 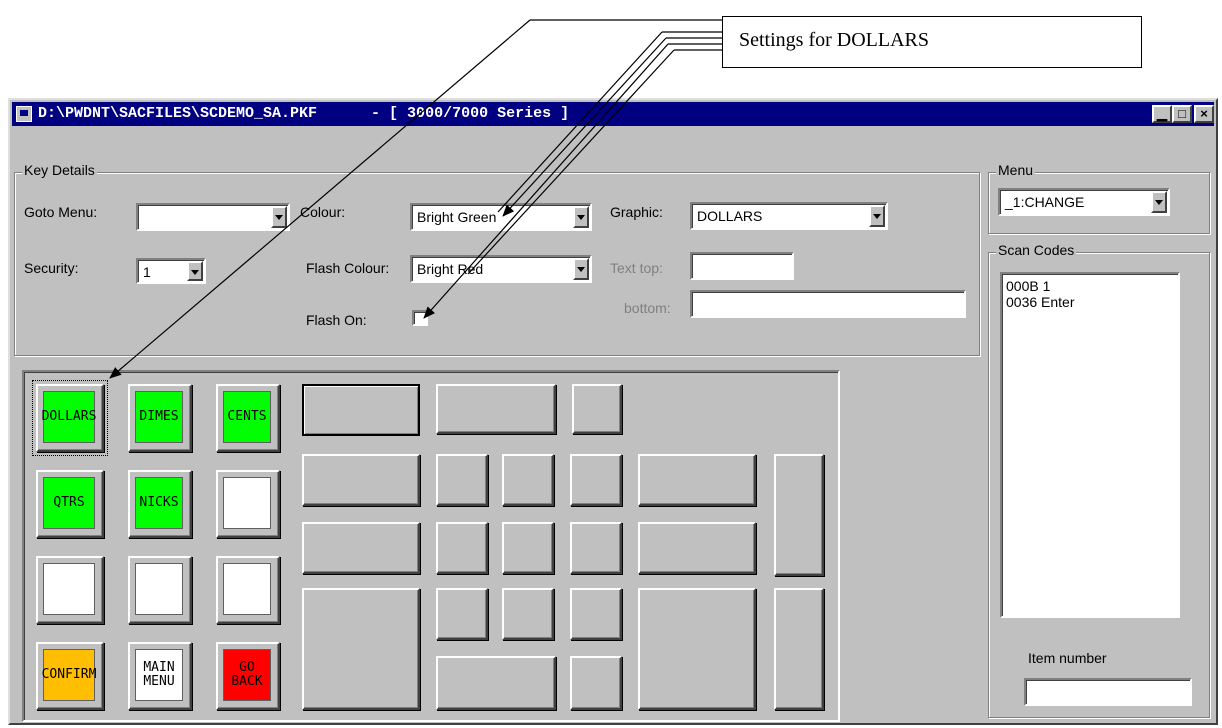 I want to click on graphic-value: DOLLARS, so click(x=730, y=216).